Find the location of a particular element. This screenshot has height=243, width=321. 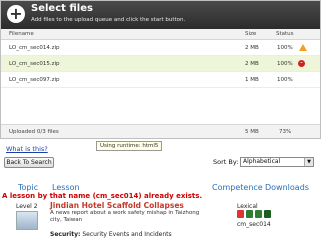

file-size: 1 MB is located at coordinates (252, 80).